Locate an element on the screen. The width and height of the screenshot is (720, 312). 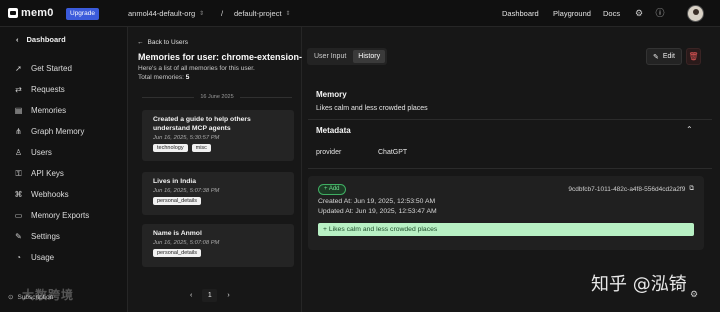
memory-card-title: Lives in India is located at coordinates (175, 181).